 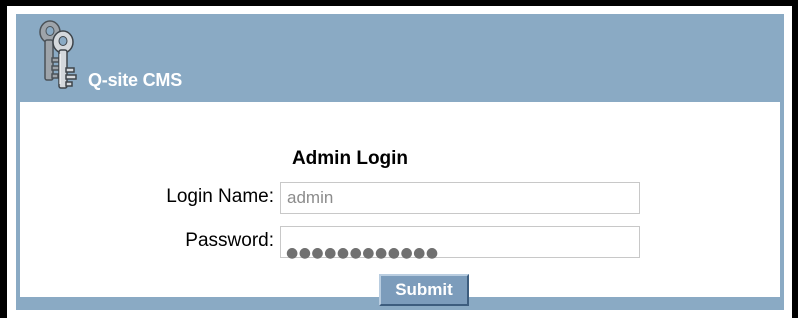 What do you see at coordinates (135, 80) in the screenshot?
I see `app-title: Q-site CMS` at bounding box center [135, 80].